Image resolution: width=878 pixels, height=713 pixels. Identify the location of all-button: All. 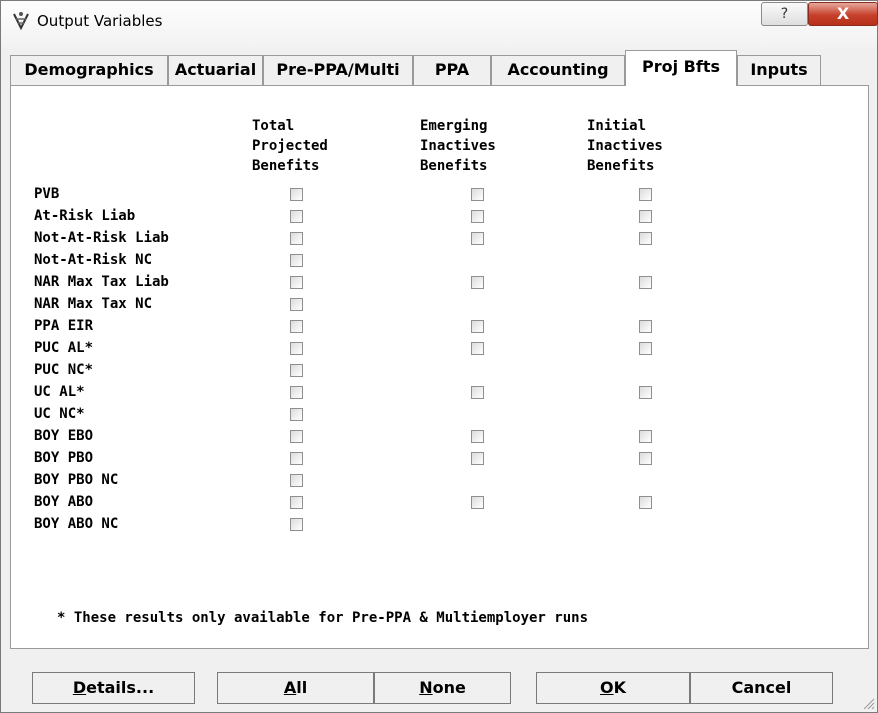
(295, 688).